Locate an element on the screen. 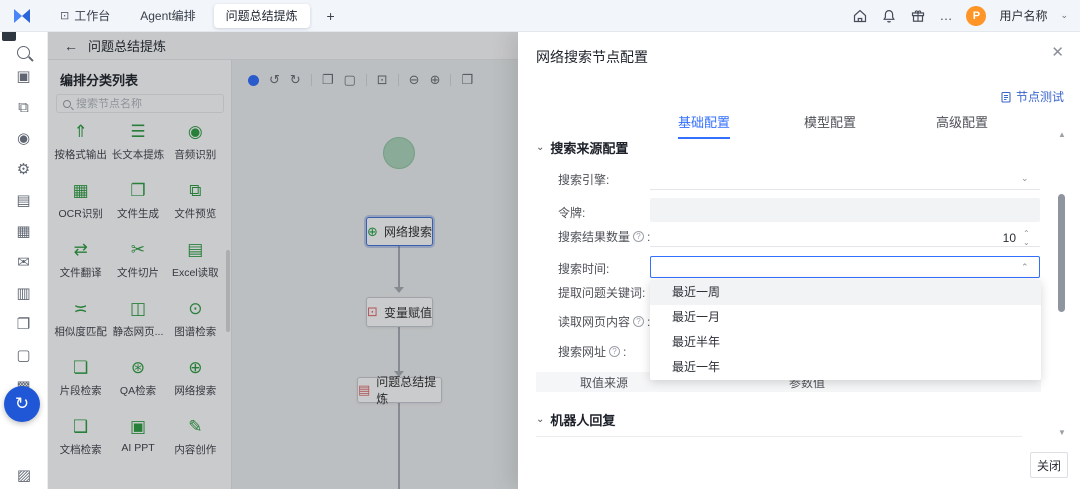  section-robot-reply: ⌄ 机器人回复 is located at coordinates (575, 419).